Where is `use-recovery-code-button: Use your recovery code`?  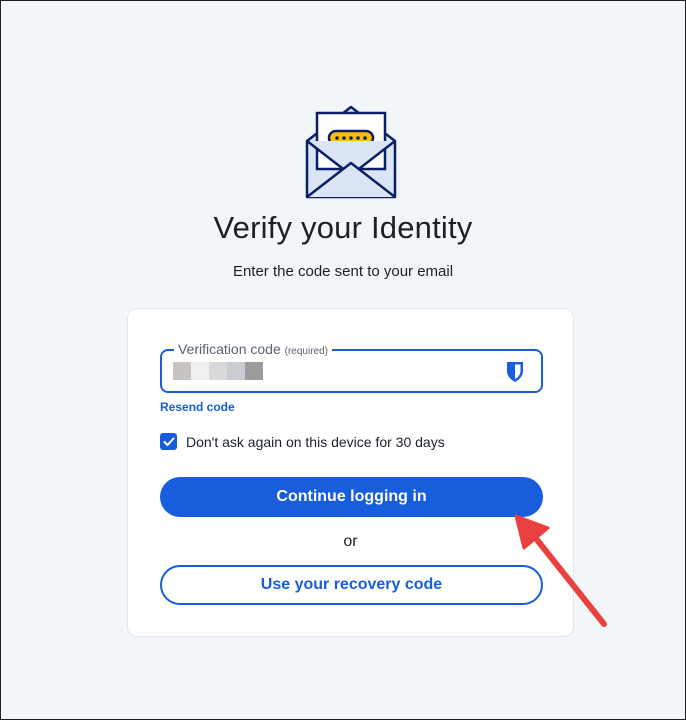 use-recovery-code-button: Use your recovery code is located at coordinates (351, 585).